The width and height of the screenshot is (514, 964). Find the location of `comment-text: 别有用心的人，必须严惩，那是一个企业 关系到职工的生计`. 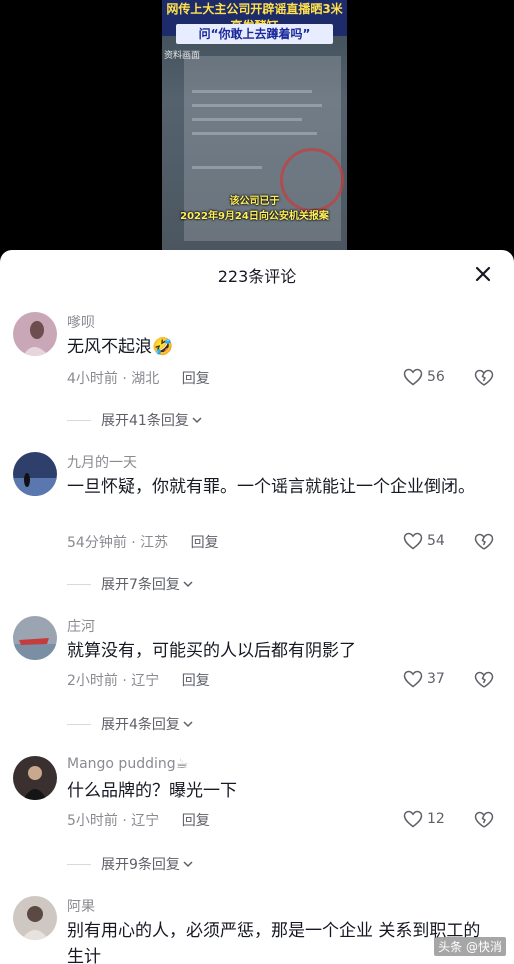

comment-text: 别有用心的人，必须严惩，那是一个企业 关系到职工的生计 is located at coordinates (274, 942).